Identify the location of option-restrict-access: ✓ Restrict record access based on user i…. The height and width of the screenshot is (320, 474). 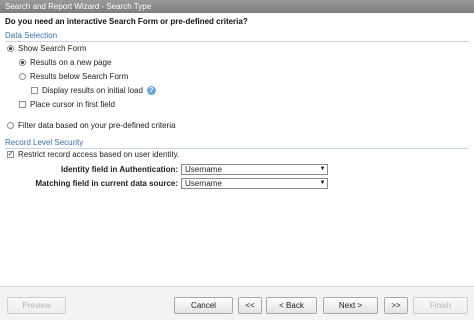
(93, 154).